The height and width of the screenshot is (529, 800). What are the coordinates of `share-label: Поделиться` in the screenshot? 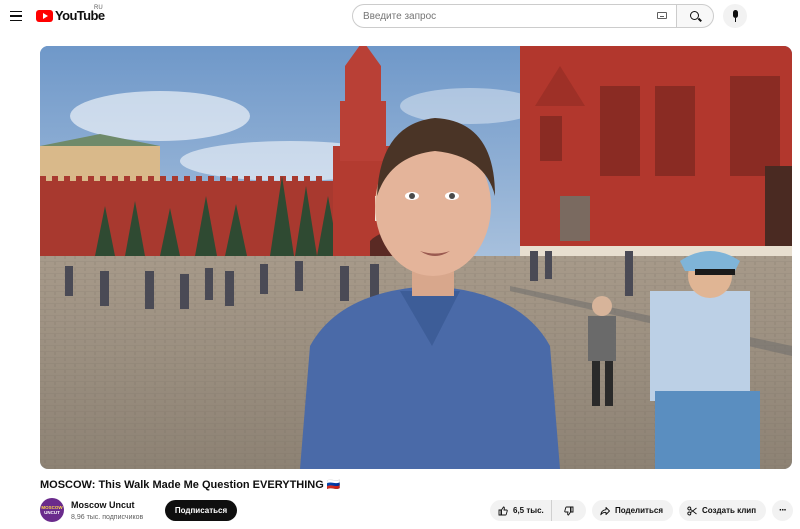 It's located at (639, 510).